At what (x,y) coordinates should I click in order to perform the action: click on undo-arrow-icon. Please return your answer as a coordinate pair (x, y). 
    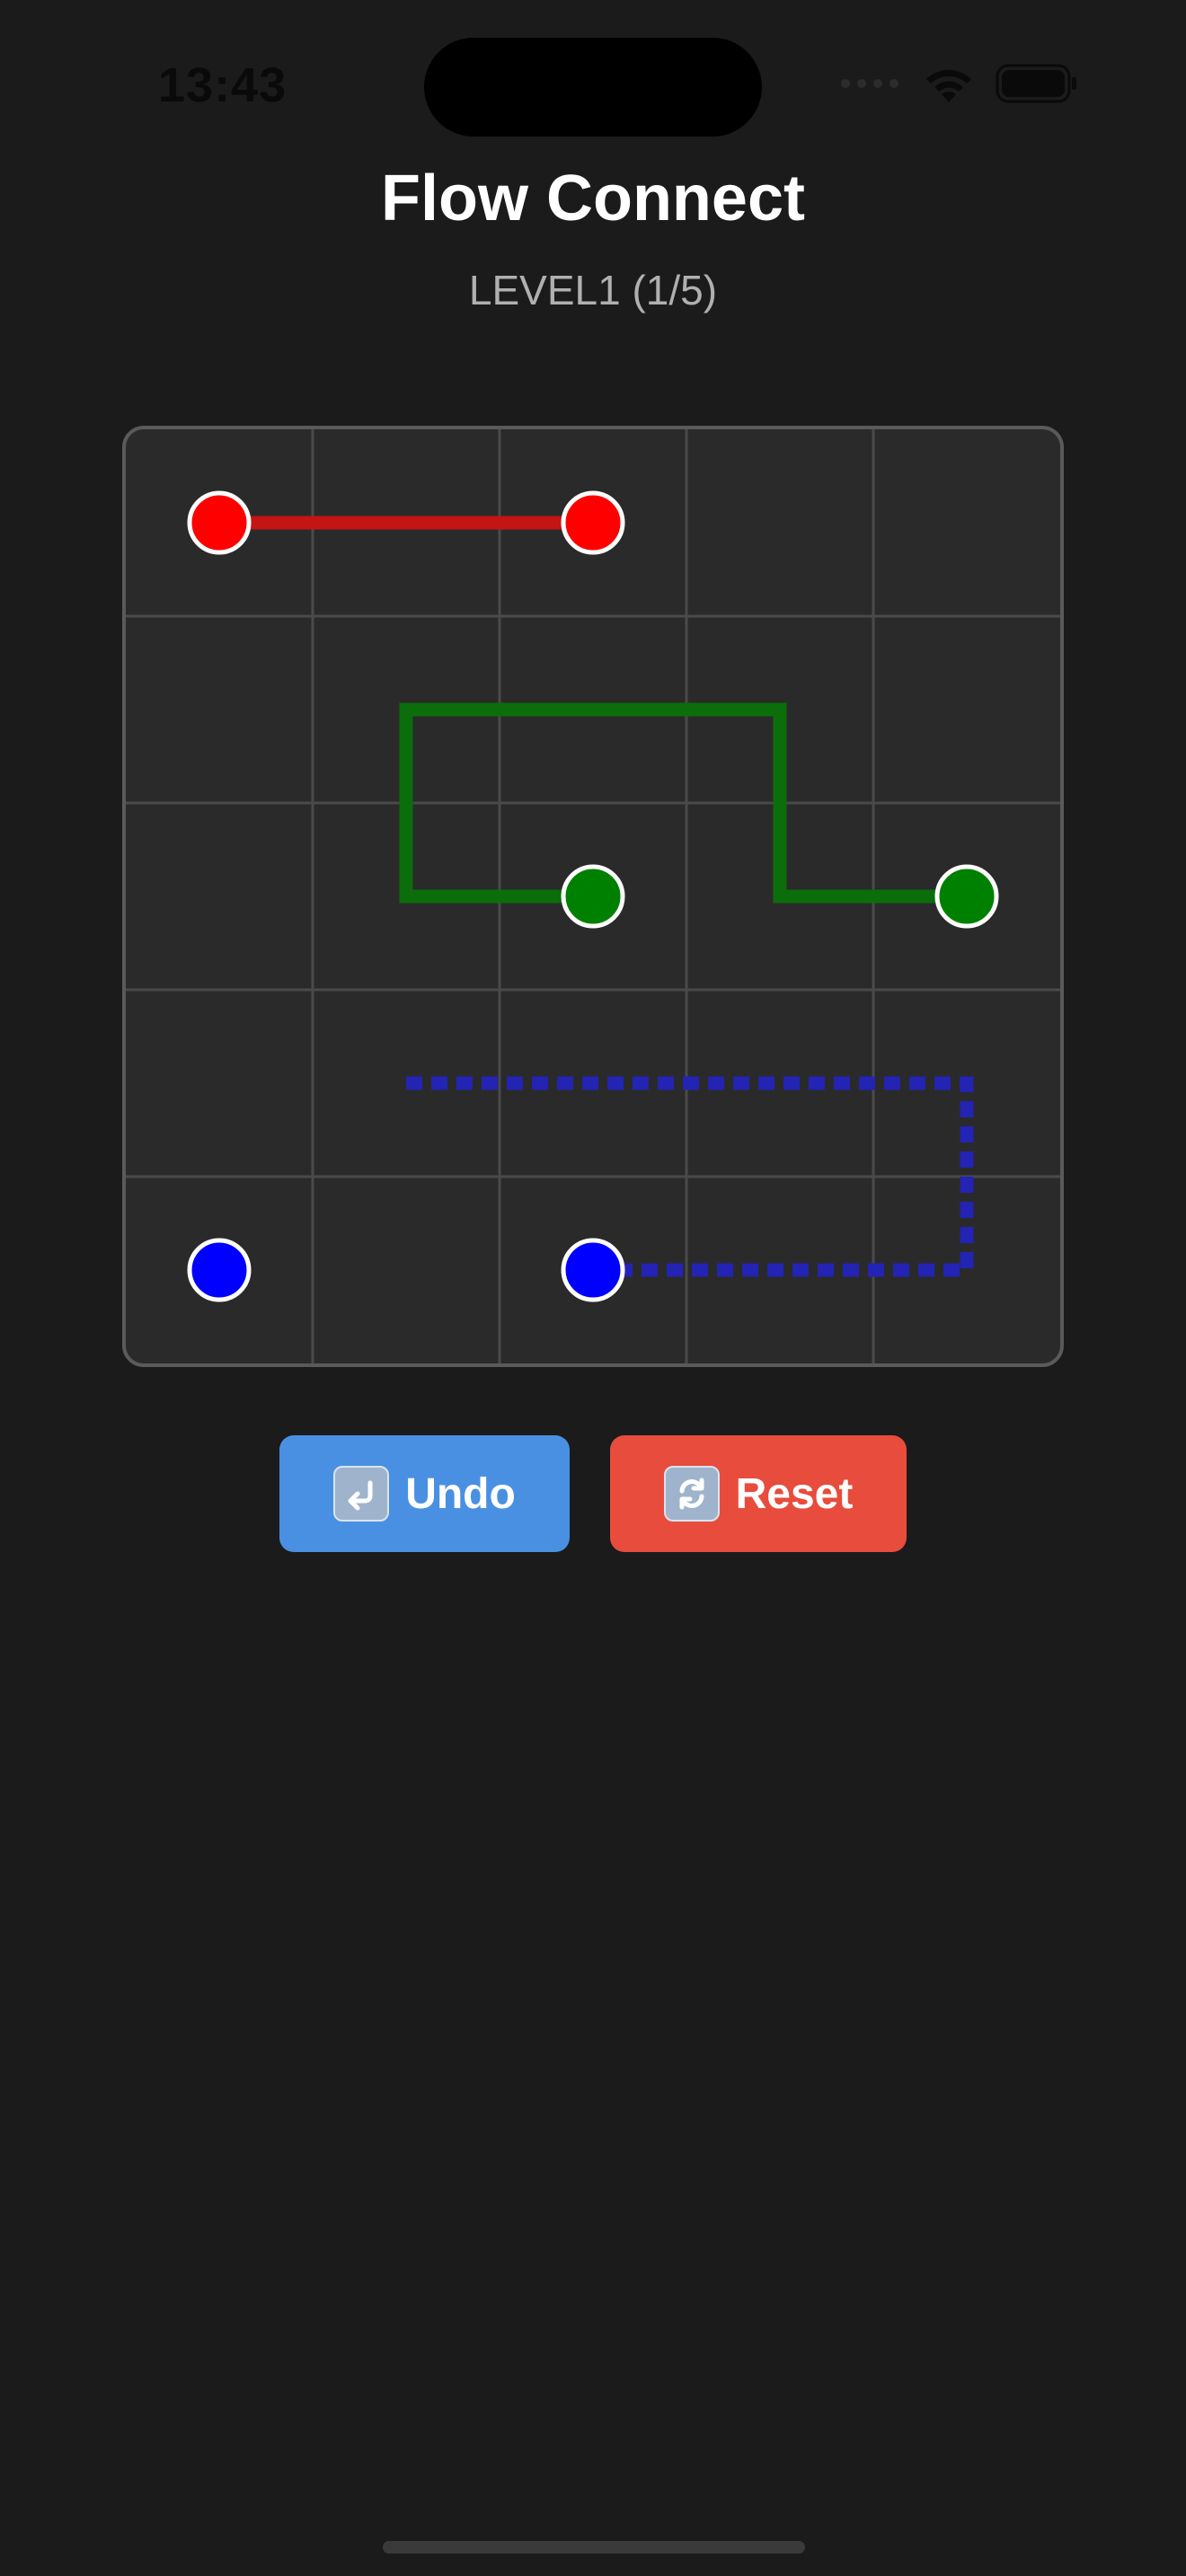
    Looking at the image, I should click on (361, 1494).